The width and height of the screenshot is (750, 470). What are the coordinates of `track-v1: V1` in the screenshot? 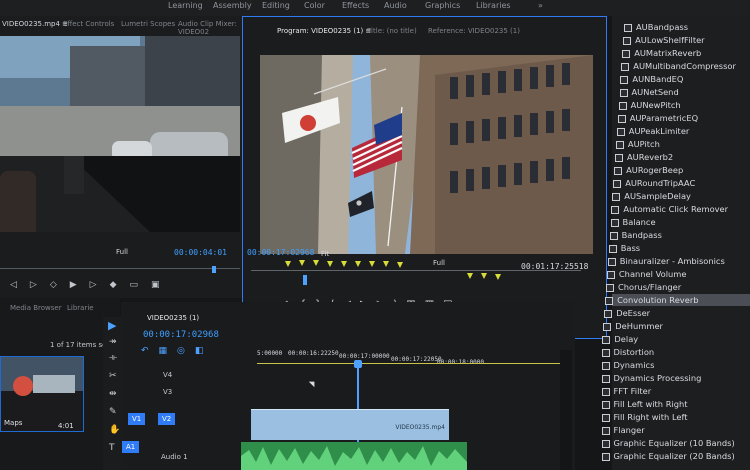 It's located at (137, 419).